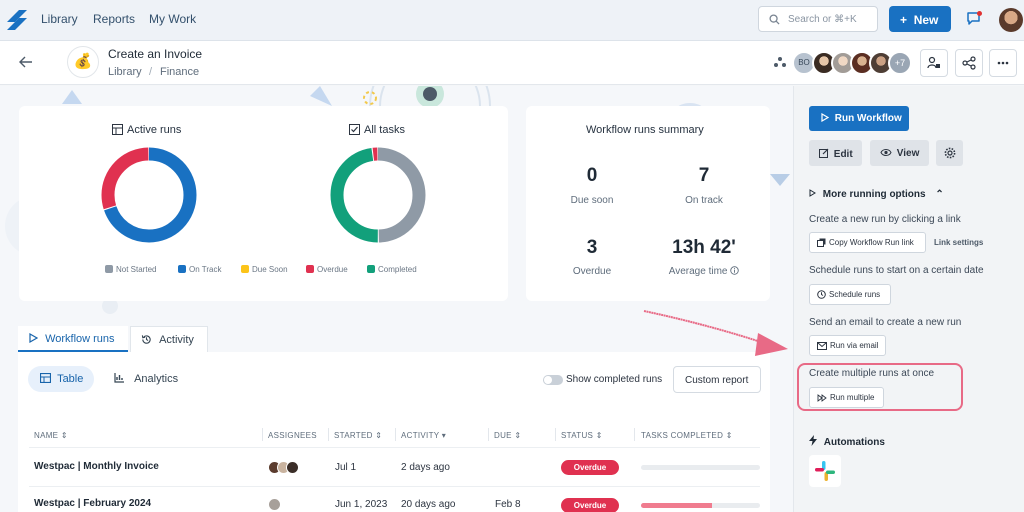 This screenshot has height=512, width=1024. I want to click on all-tasks-donut, so click(378, 195).